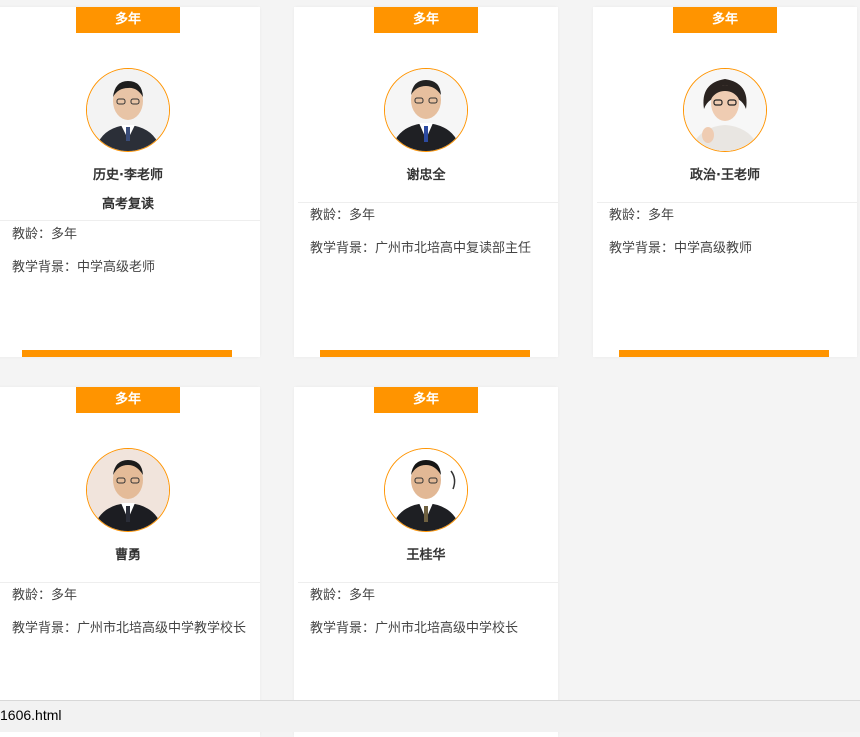 This screenshot has height=737, width=860. What do you see at coordinates (428, 236) in the screenshot?
I see `teacher-info: 教龄：多年 教学背景：广州市北培高中复读部主任` at bounding box center [428, 236].